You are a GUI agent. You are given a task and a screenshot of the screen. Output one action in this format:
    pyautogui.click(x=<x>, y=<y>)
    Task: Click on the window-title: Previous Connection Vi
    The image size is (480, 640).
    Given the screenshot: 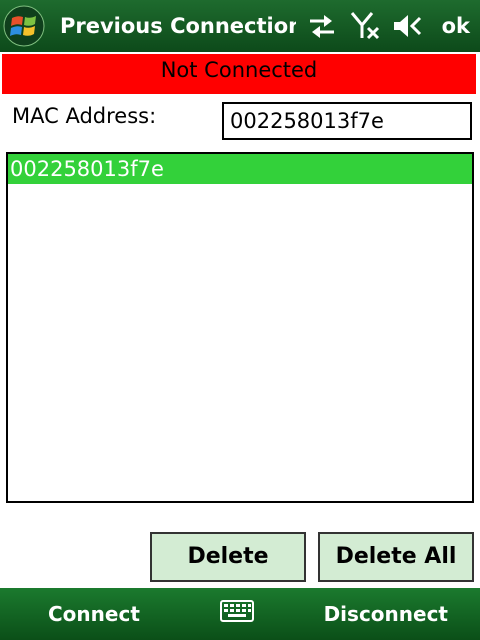 What is the action you would take?
    pyautogui.click(x=178, y=26)
    